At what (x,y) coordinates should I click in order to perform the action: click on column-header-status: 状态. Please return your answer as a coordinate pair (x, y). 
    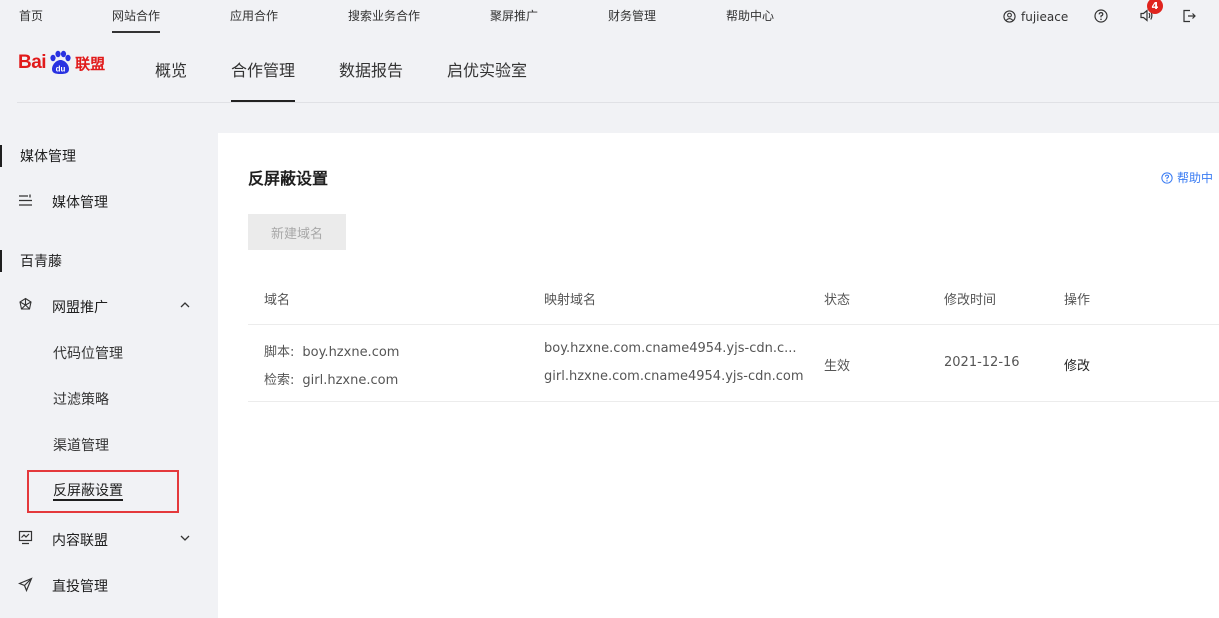
    Looking at the image, I should click on (837, 300).